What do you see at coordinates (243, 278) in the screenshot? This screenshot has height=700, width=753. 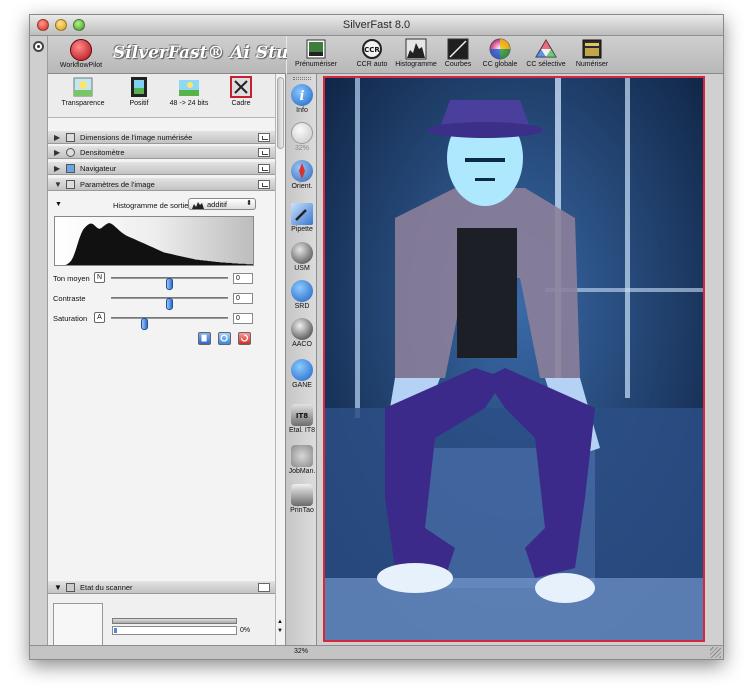 I see `midtone-value-field: 0` at bounding box center [243, 278].